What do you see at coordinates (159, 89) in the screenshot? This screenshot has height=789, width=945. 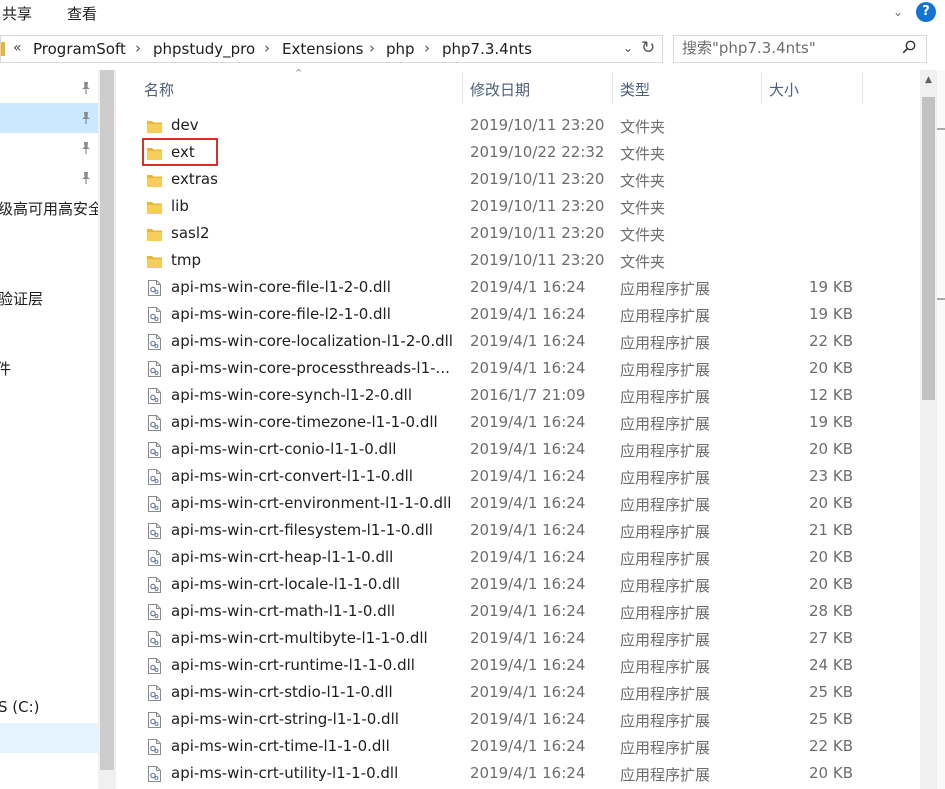 I see `column-header-name: 名称` at bounding box center [159, 89].